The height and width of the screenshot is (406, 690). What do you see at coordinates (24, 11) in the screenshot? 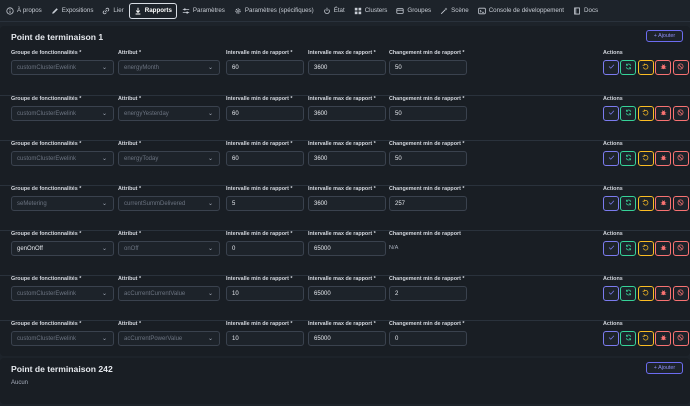
I see `tab-a-propos: À propos` at bounding box center [24, 11].